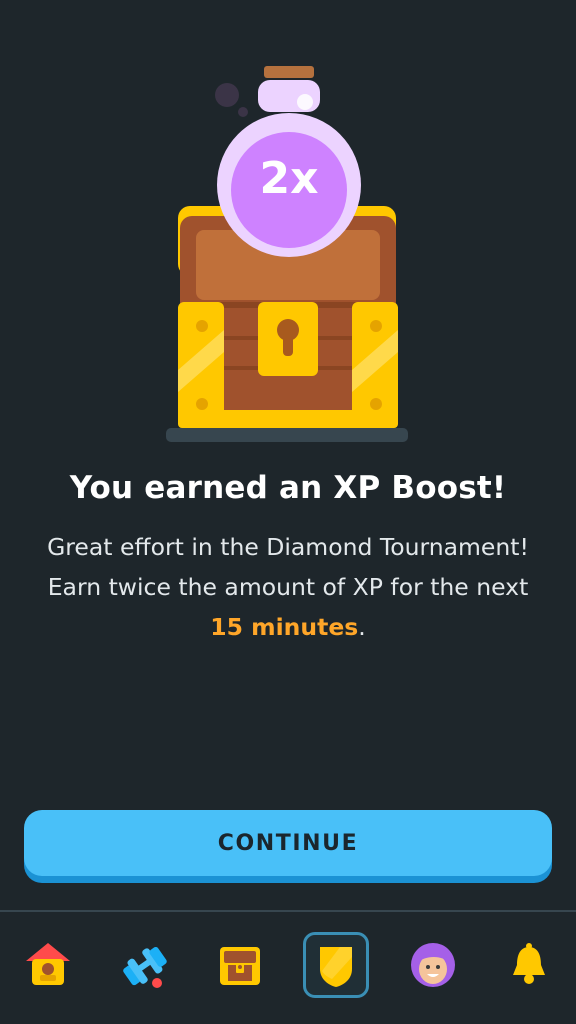  I want to click on tab-notifications, so click(529, 965).